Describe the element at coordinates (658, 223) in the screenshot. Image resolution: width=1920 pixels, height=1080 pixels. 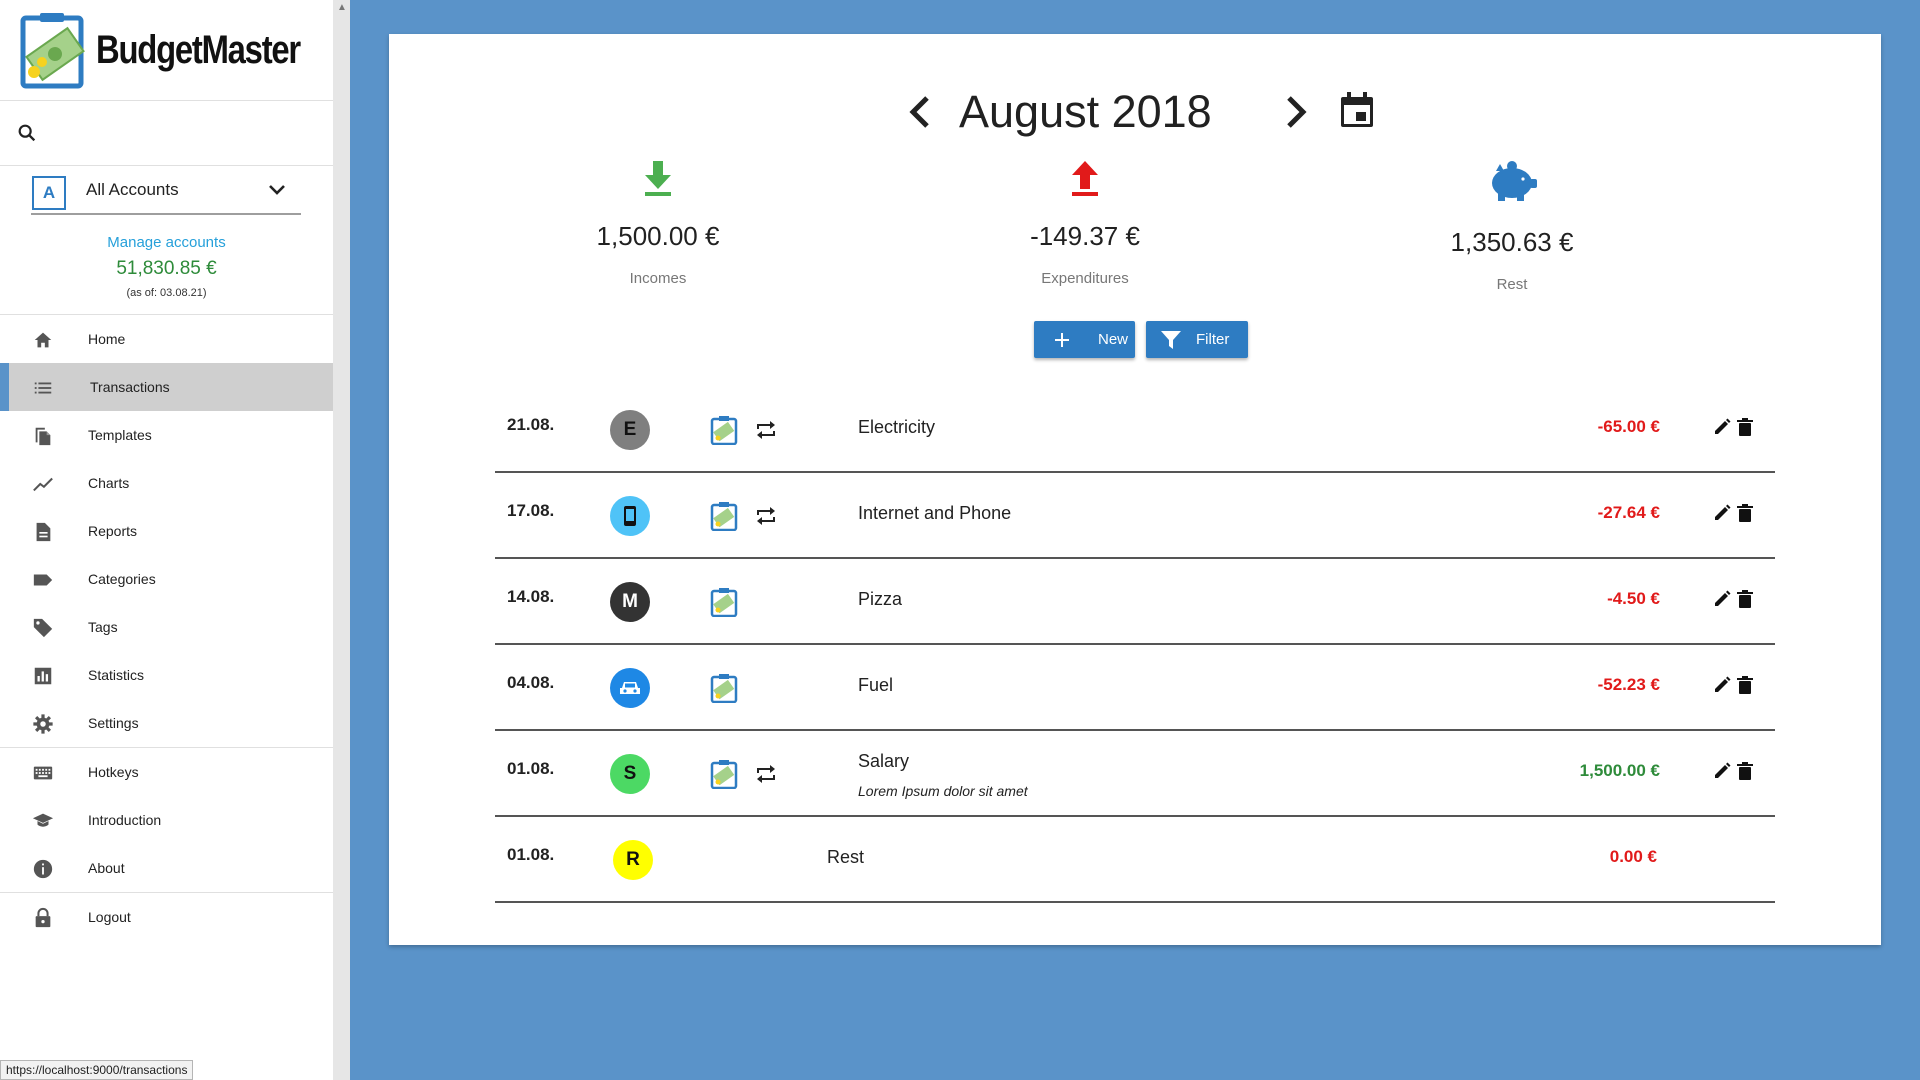
I see `summary-incomes: 1,500.00 € Incomes` at that location.